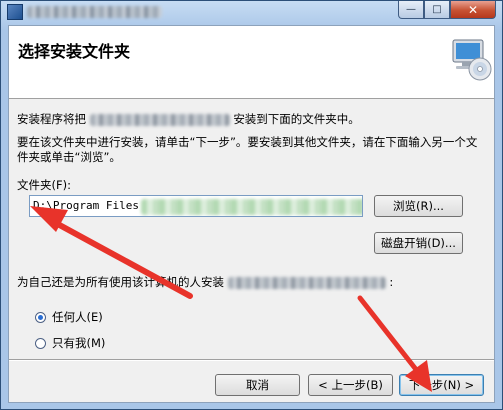  What do you see at coordinates (350, 385) in the screenshot?
I see `back-button: < 上一步(B)` at bounding box center [350, 385].